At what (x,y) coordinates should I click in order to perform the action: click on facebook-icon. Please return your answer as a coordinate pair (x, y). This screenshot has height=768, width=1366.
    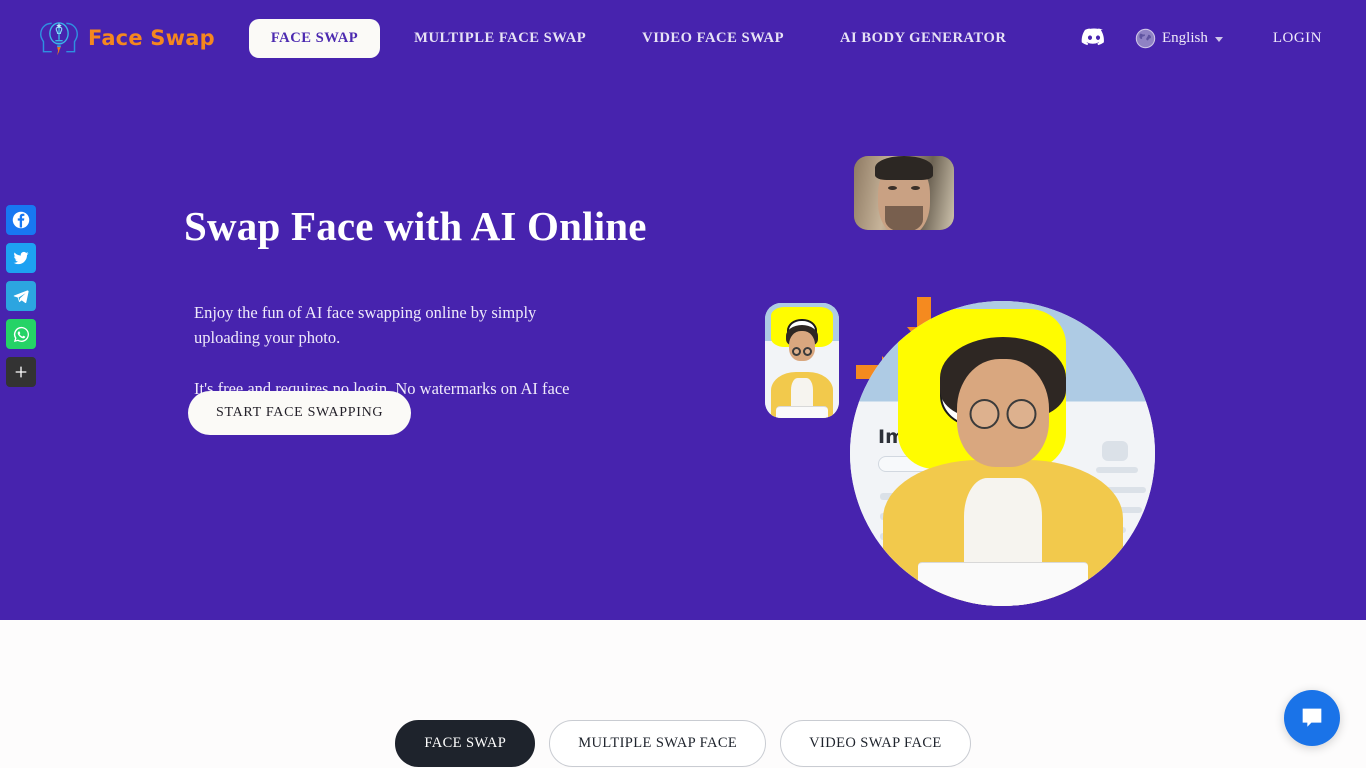
    Looking at the image, I should click on (21, 220).